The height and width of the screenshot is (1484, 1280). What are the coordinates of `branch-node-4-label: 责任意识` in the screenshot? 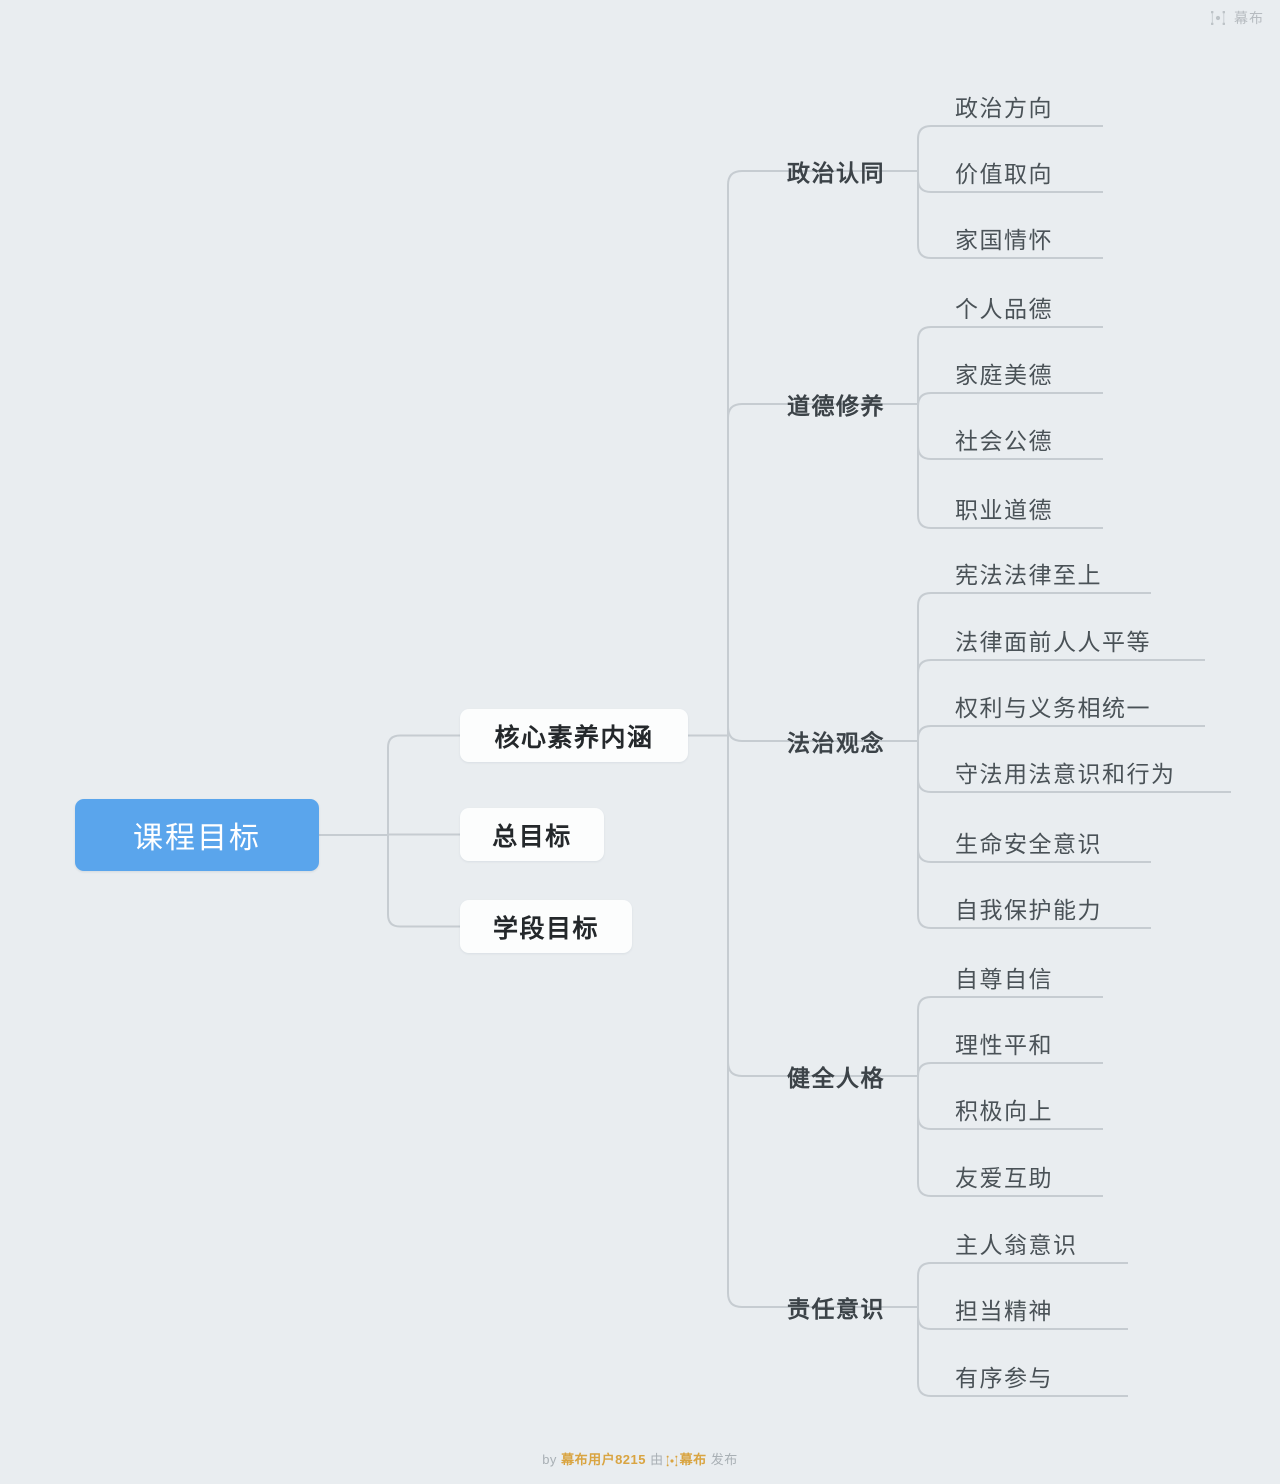 It's located at (836, 1309).